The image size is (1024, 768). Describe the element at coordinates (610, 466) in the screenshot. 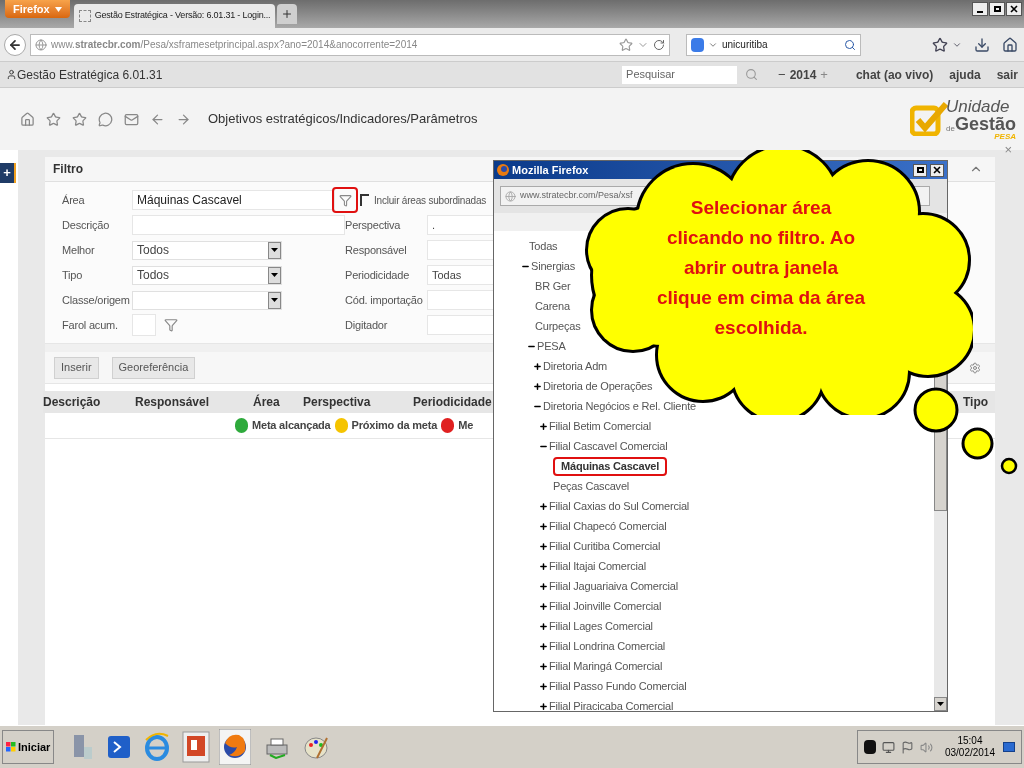

I see `tree-item: Máquinas Cascavel` at that location.